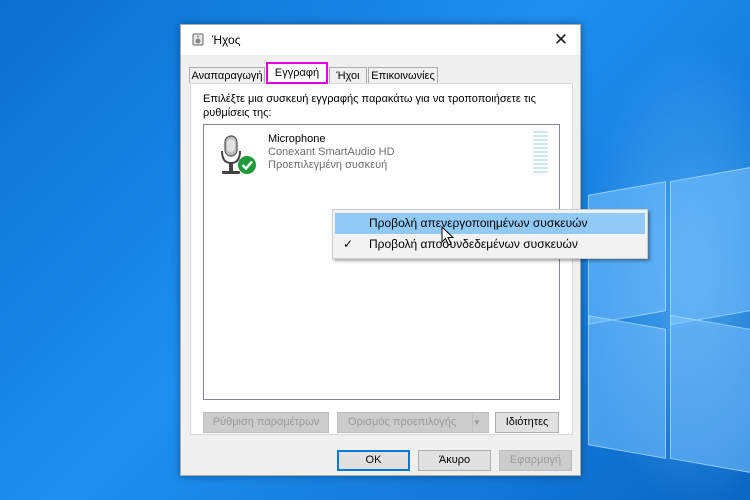  I want to click on menu-item-show-disconnected: ✓ Προβολή αποσυνδεδεμένων συσκευών, so click(490, 244).